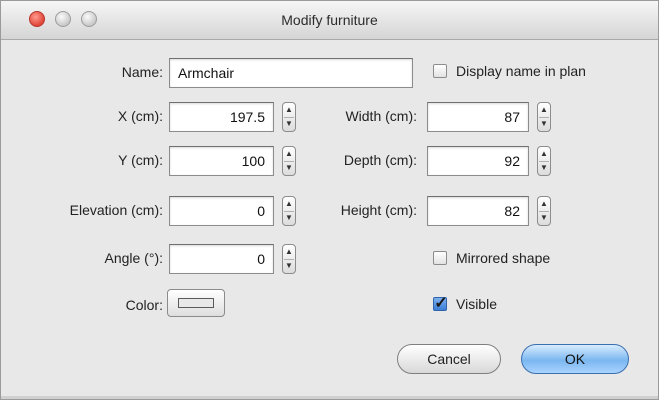 This screenshot has width=659, height=400. Describe the element at coordinates (140, 116) in the screenshot. I see `x-label: X (cm):` at that location.